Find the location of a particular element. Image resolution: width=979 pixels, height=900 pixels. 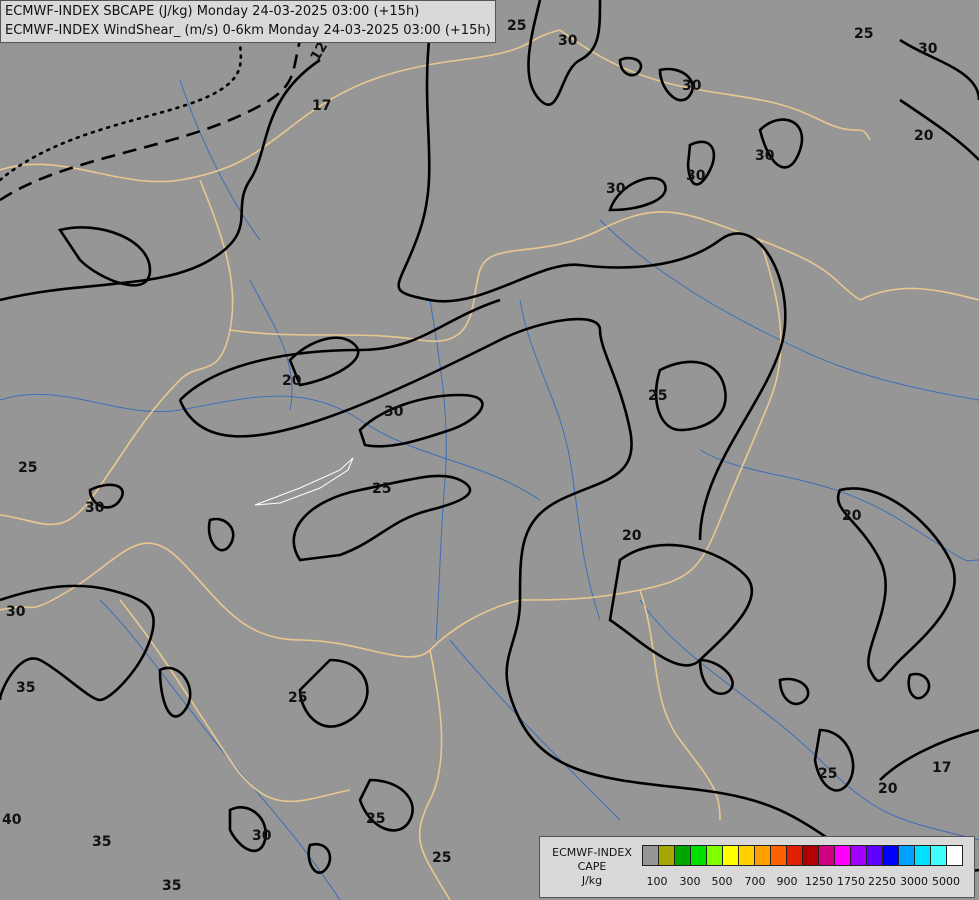

contour-label-35b: 35 is located at coordinates (101, 842).